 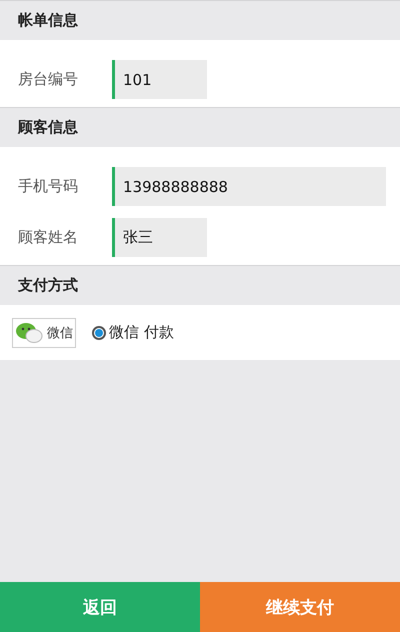 I want to click on wechat-logo: 微信, so click(x=44, y=333).